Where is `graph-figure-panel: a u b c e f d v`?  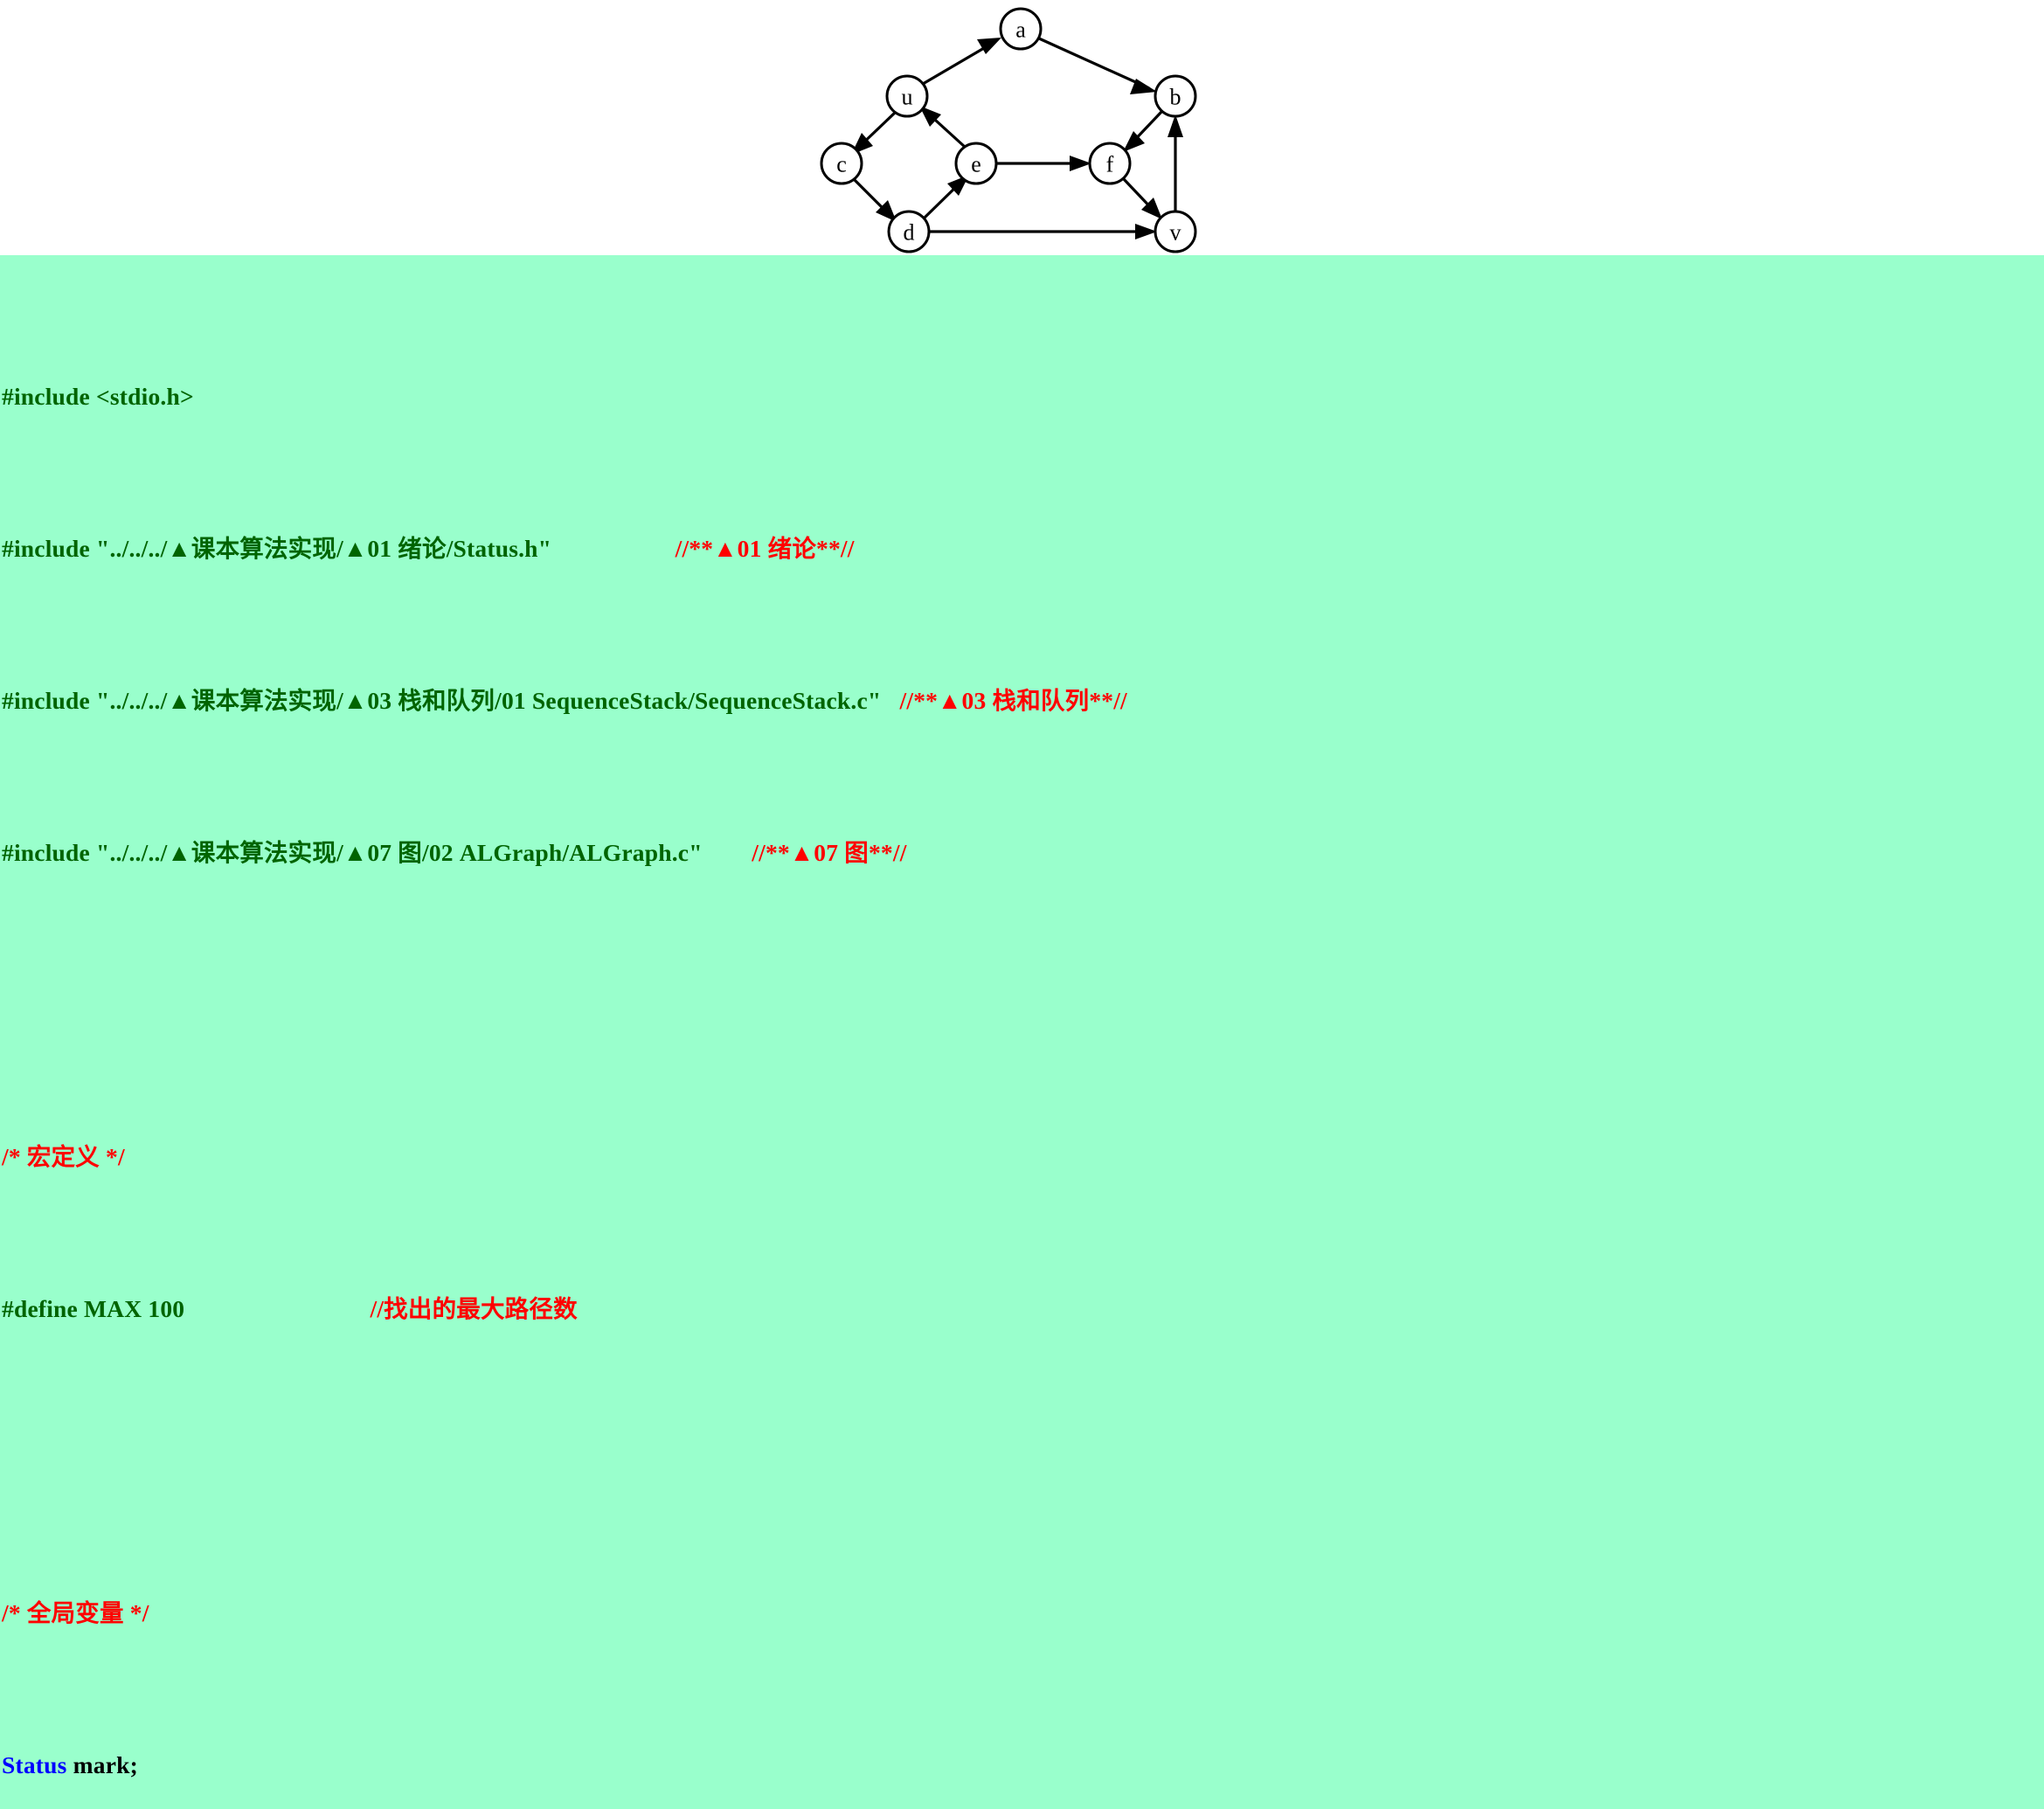 graph-figure-panel: a u b c e f d v is located at coordinates (1022, 127).